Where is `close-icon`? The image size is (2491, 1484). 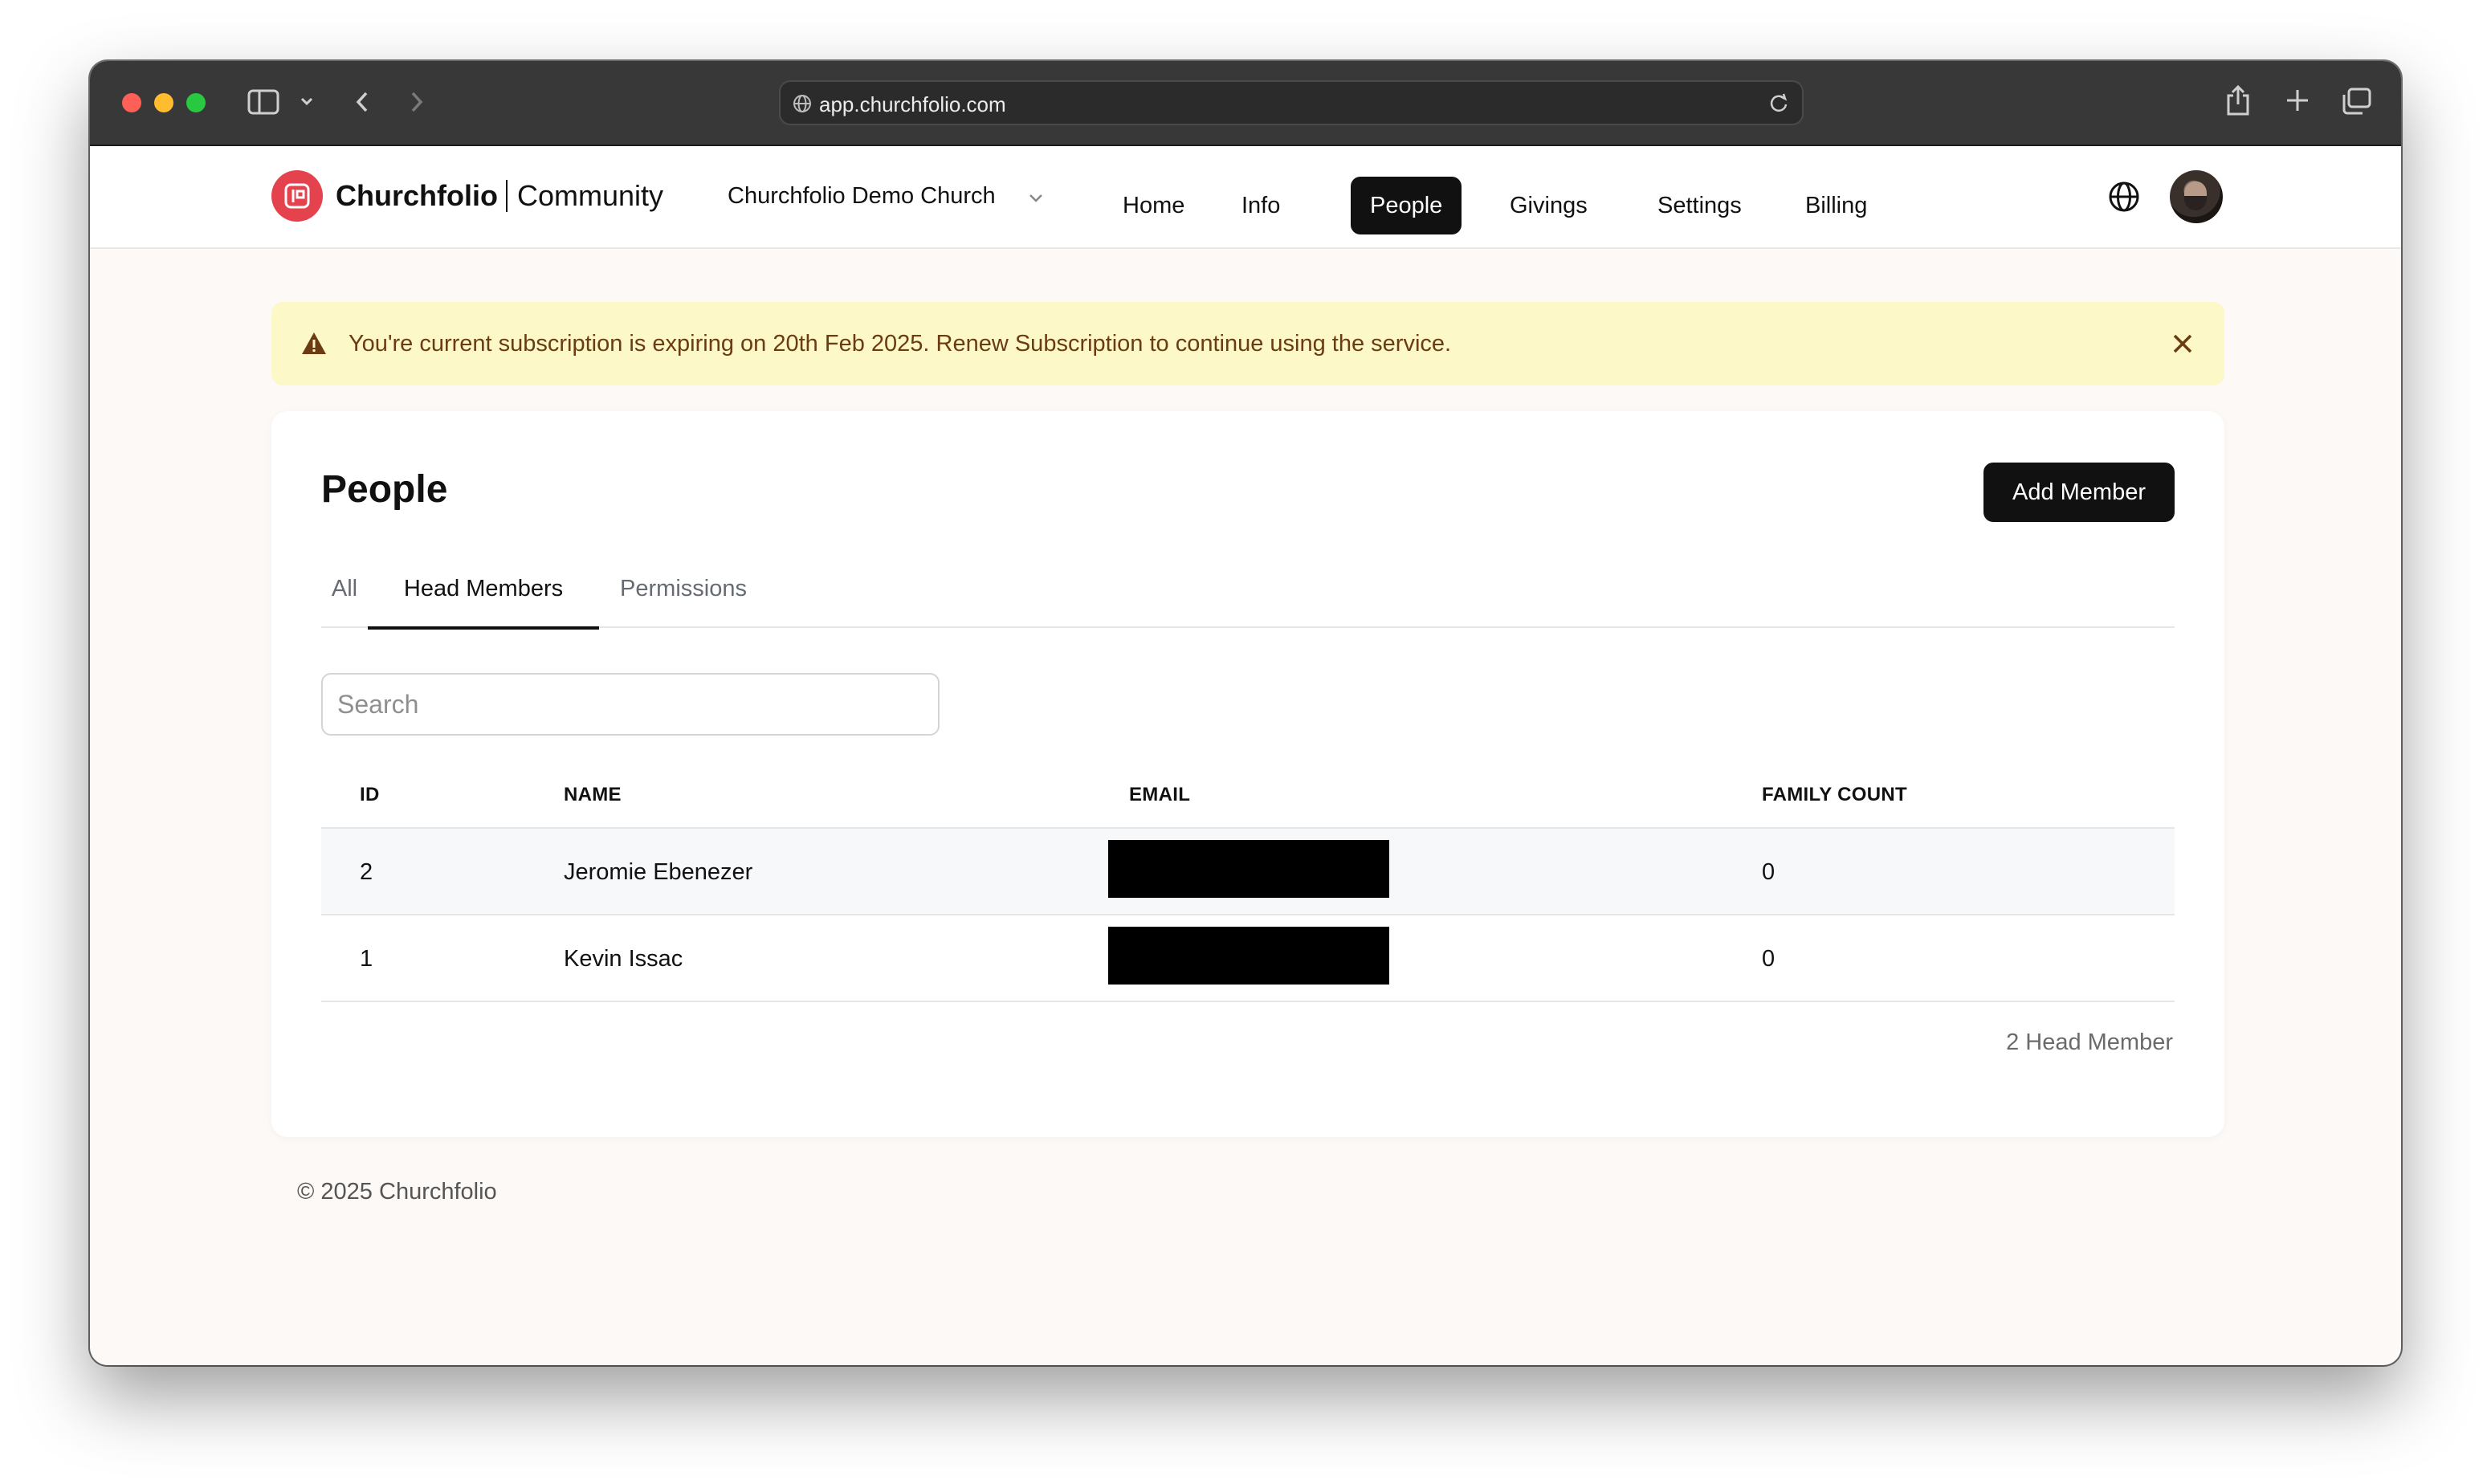
close-icon is located at coordinates (2182, 346).